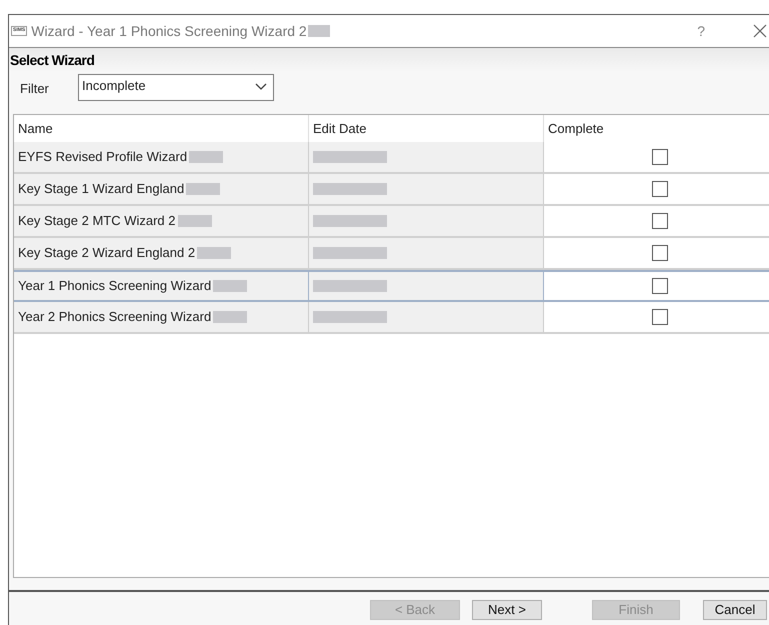 The width and height of the screenshot is (769, 625). Describe the element at coordinates (161, 286) in the screenshot. I see `table-cell: Year 1 Phonics Screening Wizard` at that location.